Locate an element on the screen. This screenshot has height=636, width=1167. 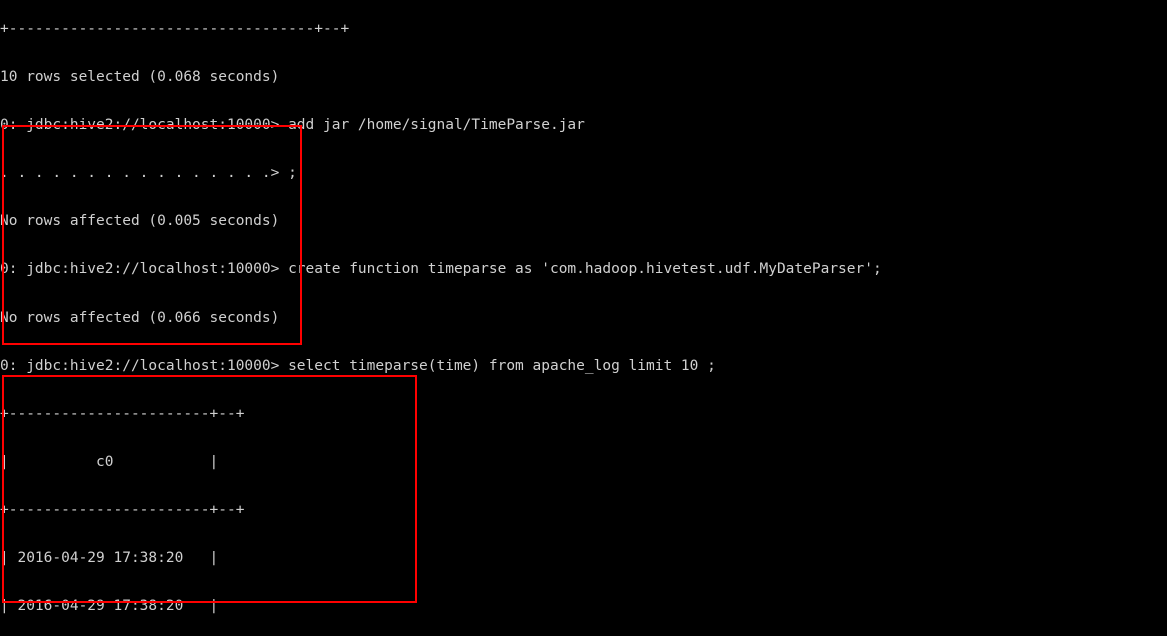
terminal-line: . . . . . . . . . . . . . . . .> ; is located at coordinates (148, 173).